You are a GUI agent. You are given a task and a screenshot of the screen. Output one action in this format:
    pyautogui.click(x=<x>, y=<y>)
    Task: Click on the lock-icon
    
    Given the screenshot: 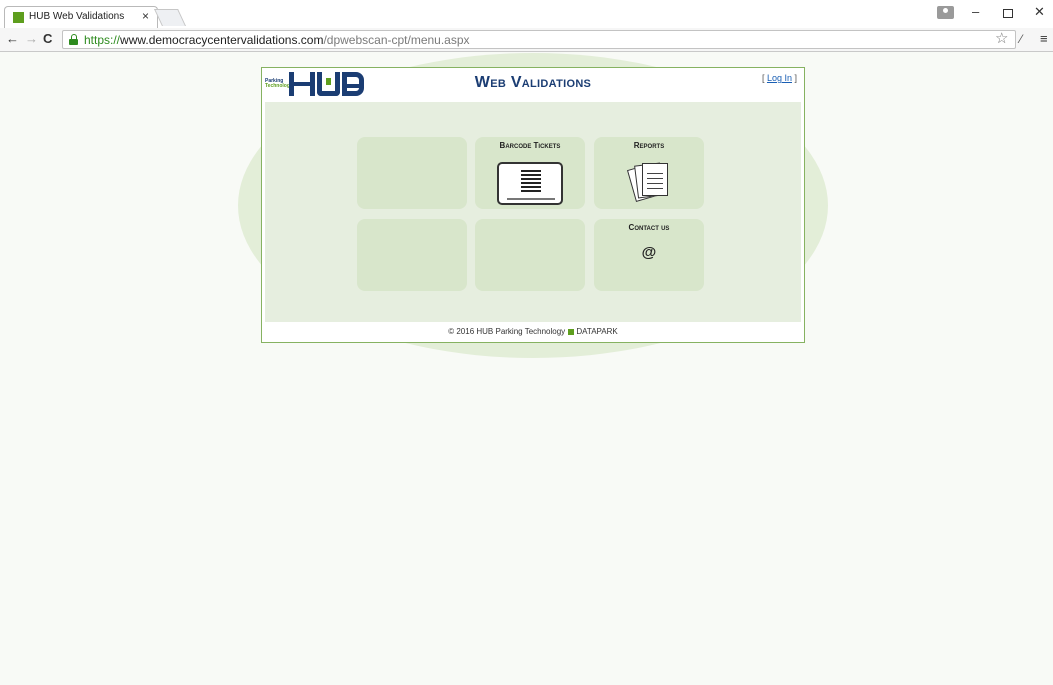 What is the action you would take?
    pyautogui.click(x=73, y=39)
    